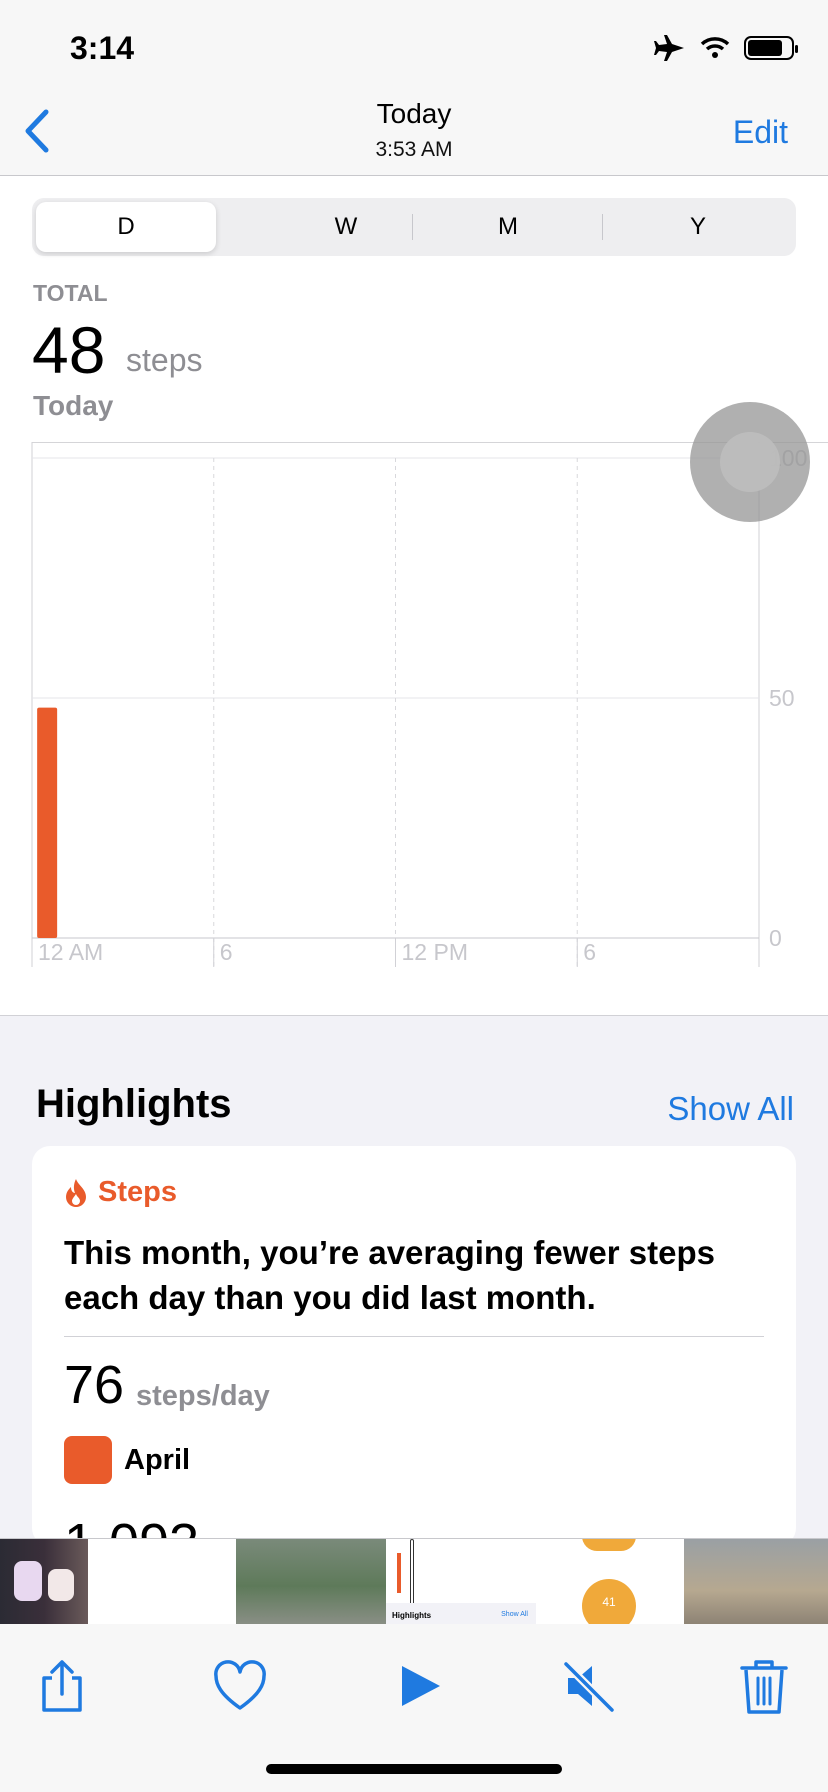 This screenshot has width=828, height=1792. What do you see at coordinates (420, 1686) in the screenshot?
I see `play-icon` at bounding box center [420, 1686].